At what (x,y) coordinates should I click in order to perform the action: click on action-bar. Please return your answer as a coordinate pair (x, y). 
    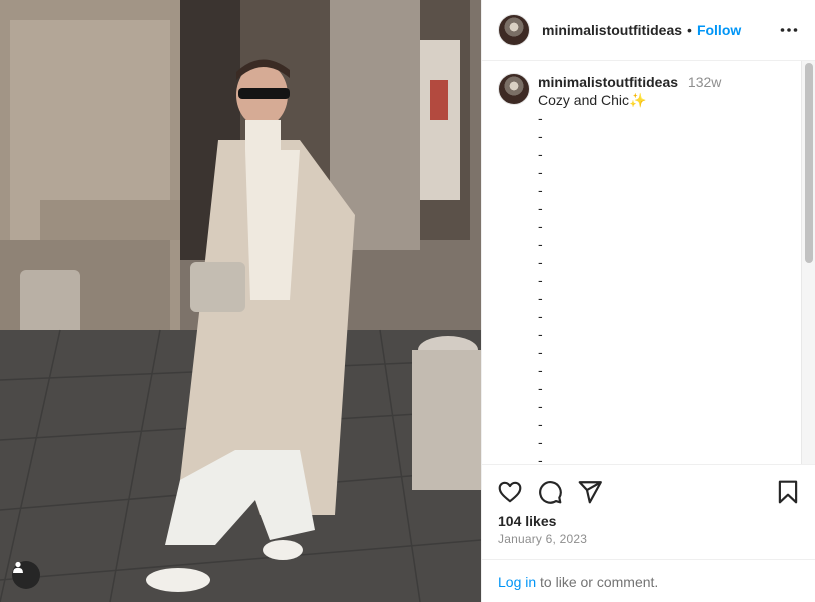
    Looking at the image, I should click on (648, 491).